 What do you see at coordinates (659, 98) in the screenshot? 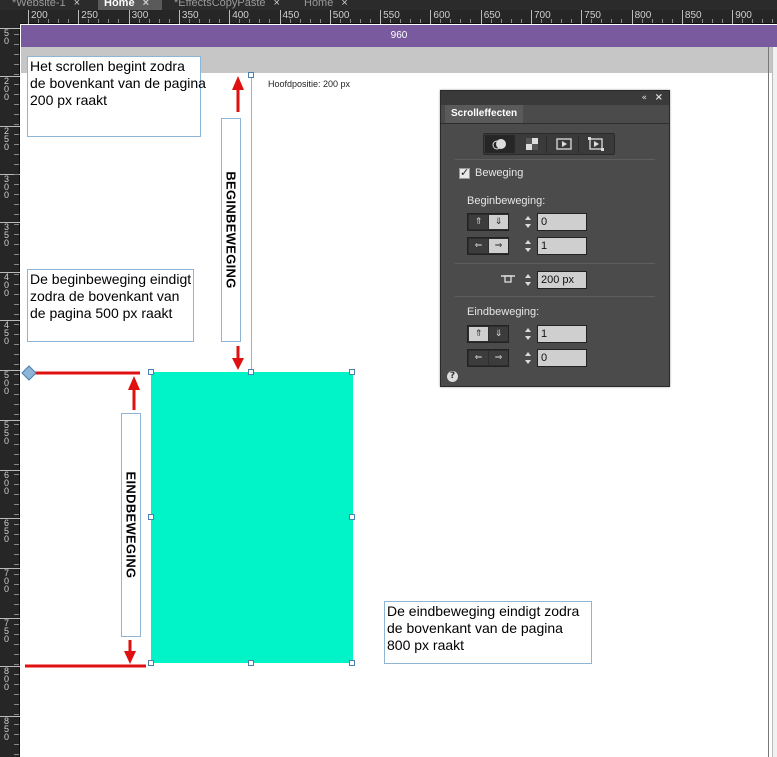
I see `close-icon: ×` at bounding box center [659, 98].